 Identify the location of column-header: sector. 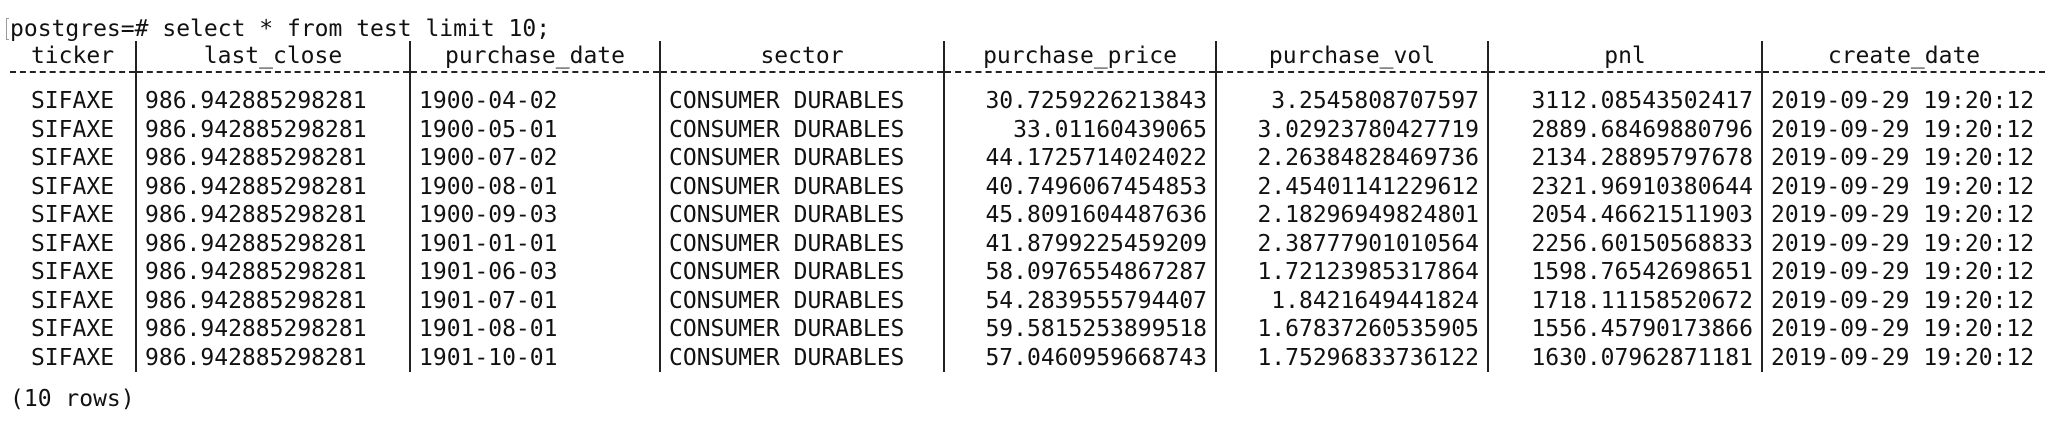
(802, 56).